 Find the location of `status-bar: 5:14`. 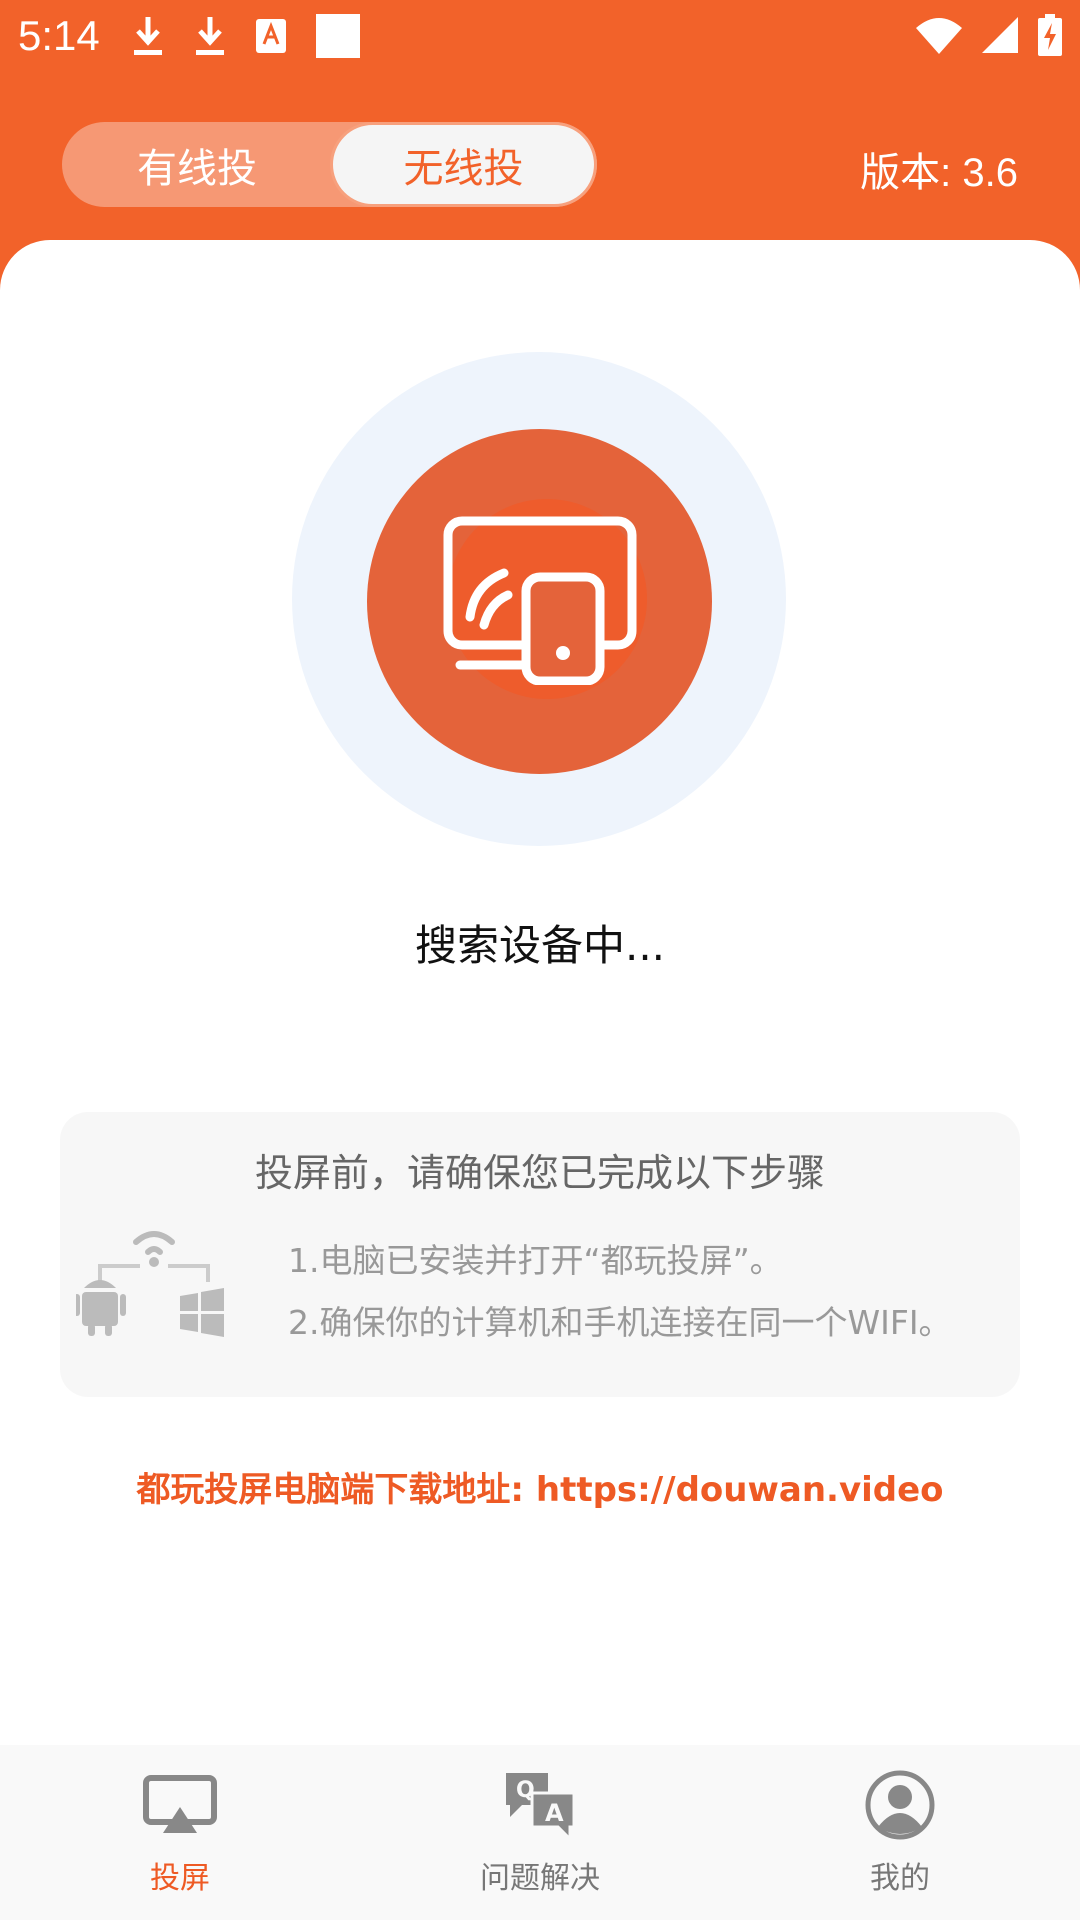

status-bar: 5:14 is located at coordinates (540, 37).